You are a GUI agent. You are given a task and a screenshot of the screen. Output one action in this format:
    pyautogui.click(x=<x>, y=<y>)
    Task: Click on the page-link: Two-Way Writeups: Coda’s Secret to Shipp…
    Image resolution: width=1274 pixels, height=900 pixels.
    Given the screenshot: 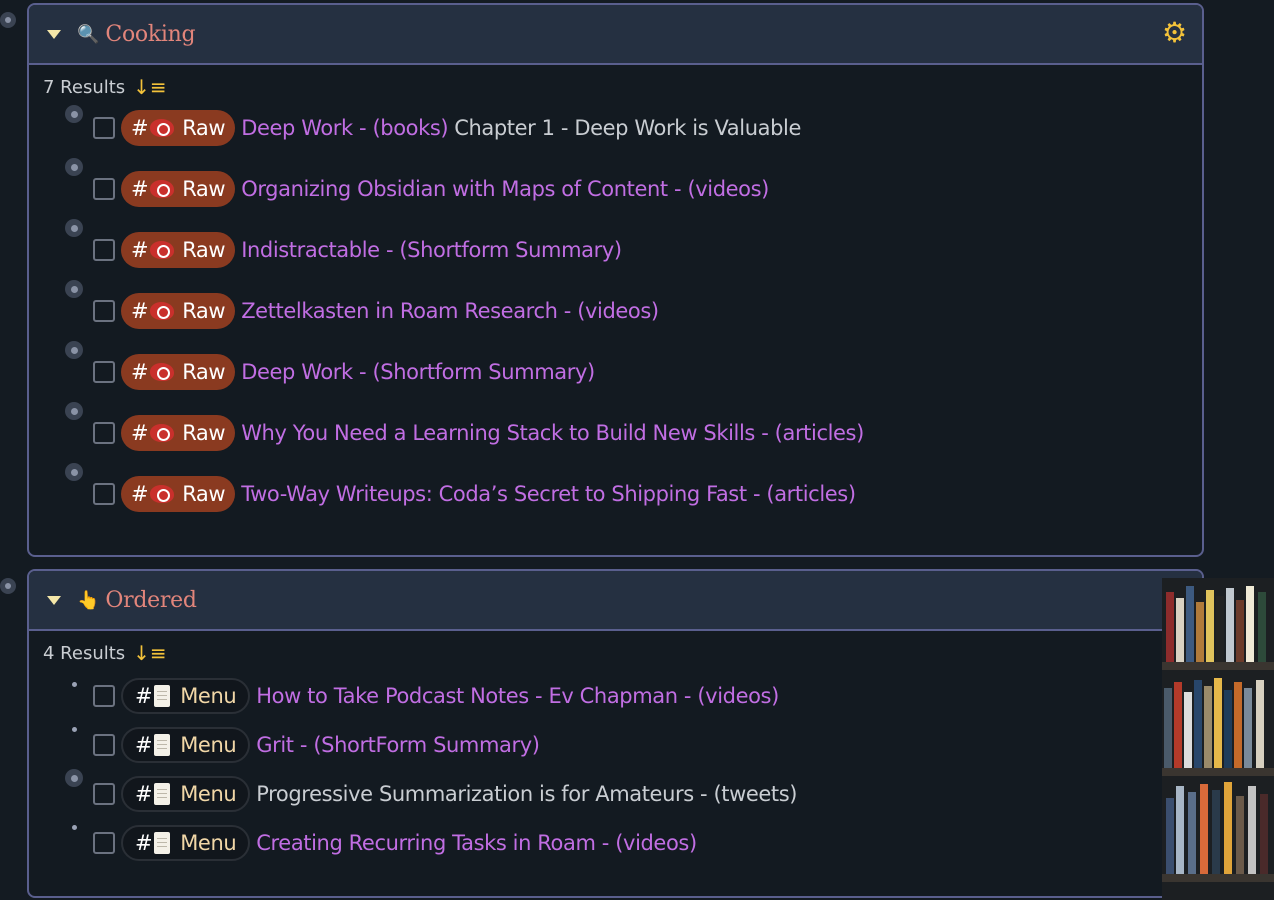 What is the action you would take?
    pyautogui.click(x=548, y=494)
    